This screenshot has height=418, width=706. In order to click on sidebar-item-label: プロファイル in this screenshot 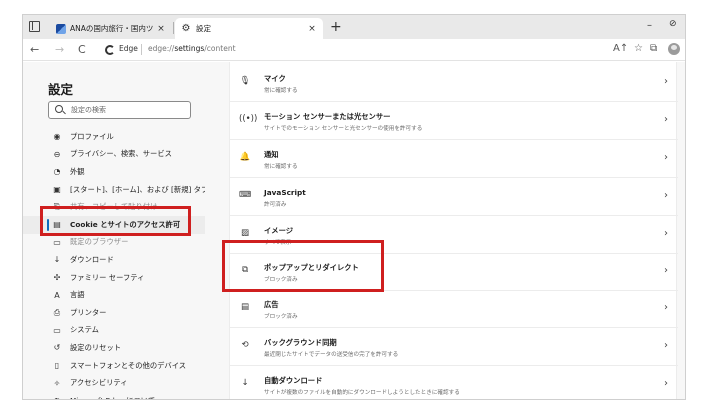, I will do `click(92, 136)`.